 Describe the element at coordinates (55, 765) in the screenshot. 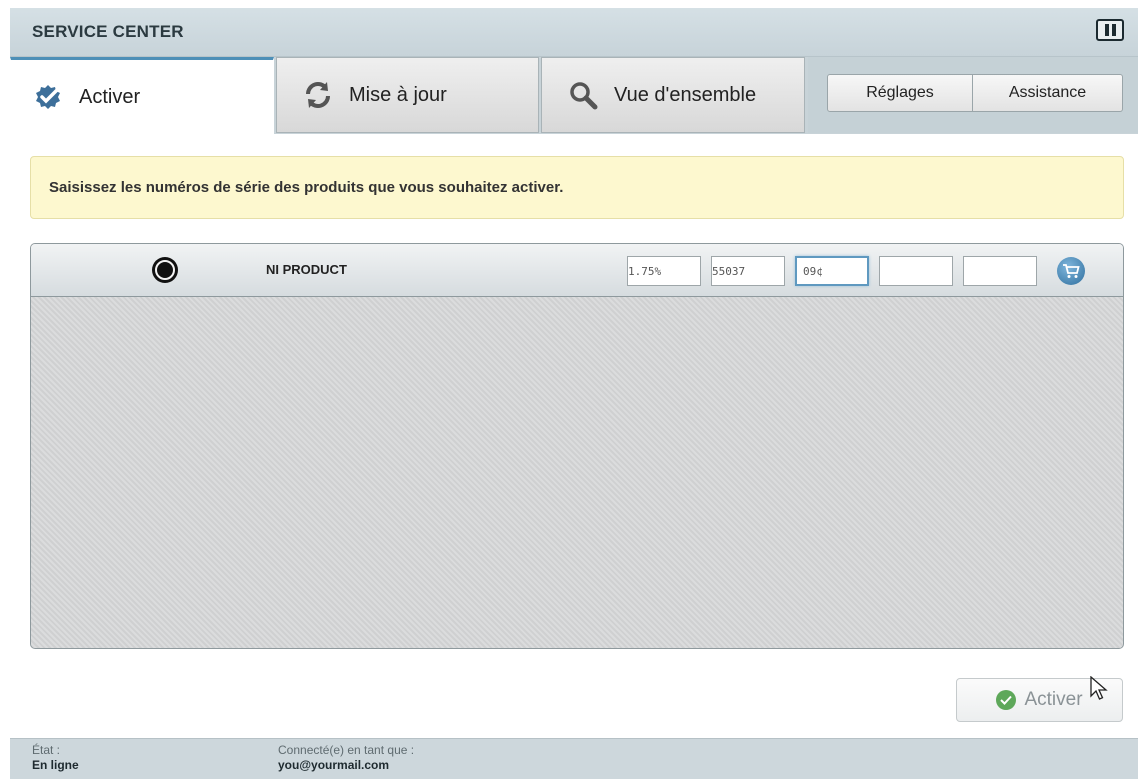

I see `state-value: En ligne` at that location.